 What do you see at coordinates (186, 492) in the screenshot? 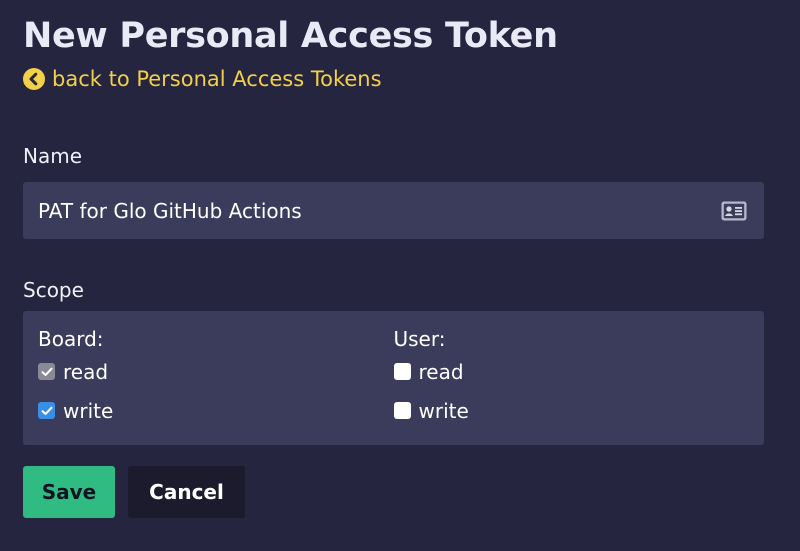
I see `cancel-button: Cancel` at bounding box center [186, 492].